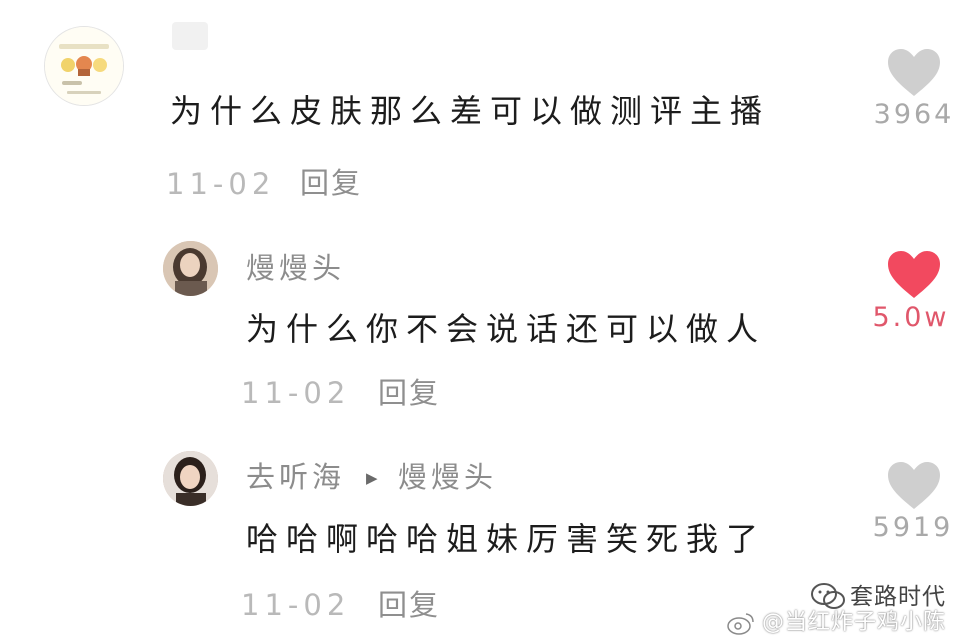  What do you see at coordinates (914, 114) in the screenshot?
I see `like-count: 3964` at bounding box center [914, 114].